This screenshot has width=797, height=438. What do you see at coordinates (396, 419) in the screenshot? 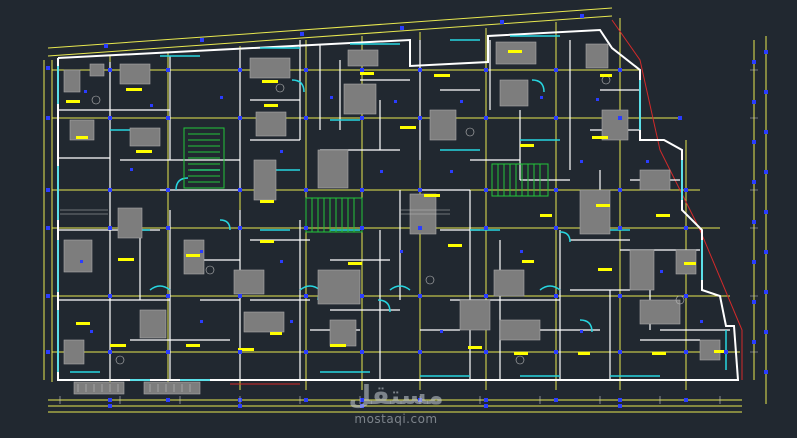
I see `watermark-caption: mostaqi.com` at bounding box center [396, 419].